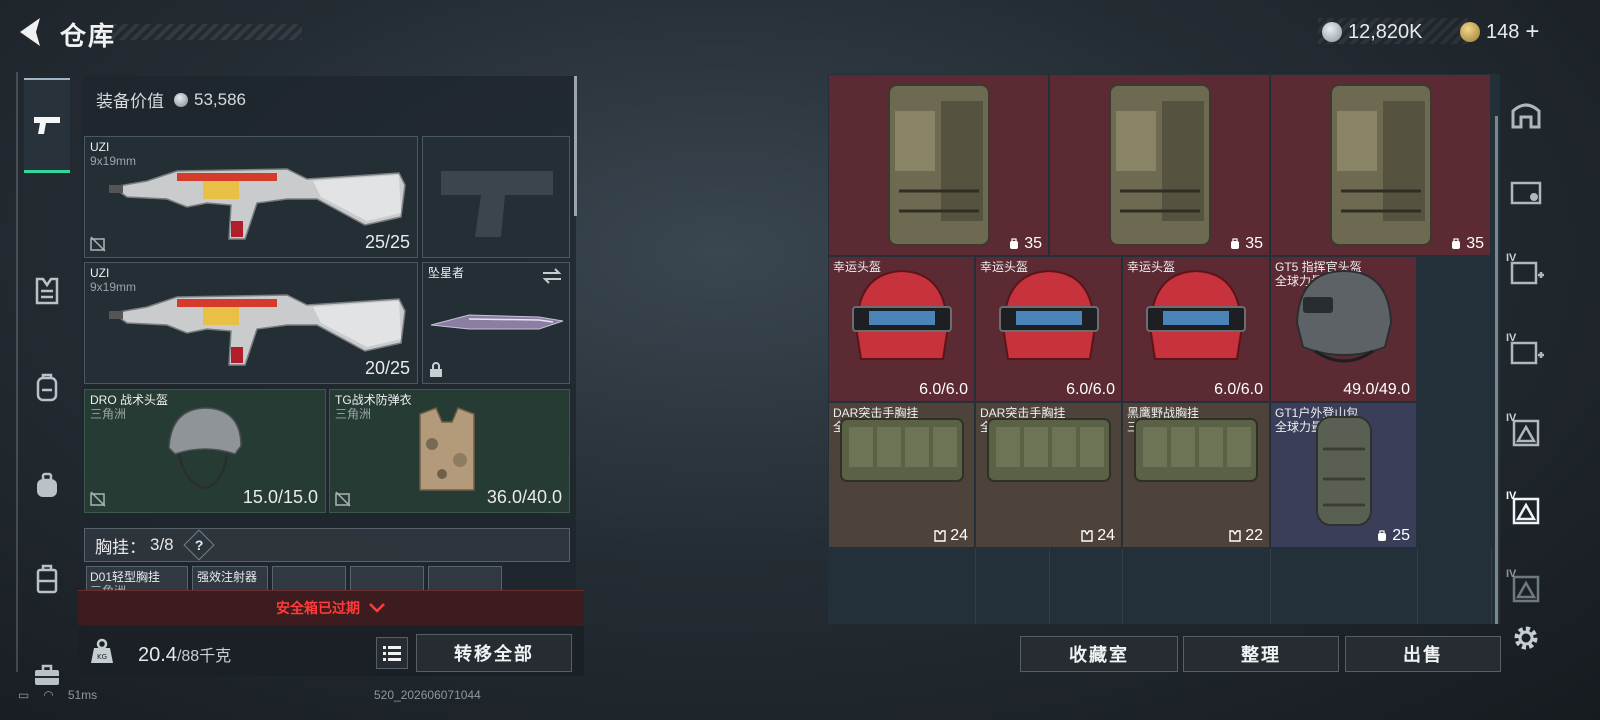 The image size is (1600, 720). What do you see at coordinates (48, 695) in the screenshot?
I see `wifi-icon: ◠` at bounding box center [48, 695].